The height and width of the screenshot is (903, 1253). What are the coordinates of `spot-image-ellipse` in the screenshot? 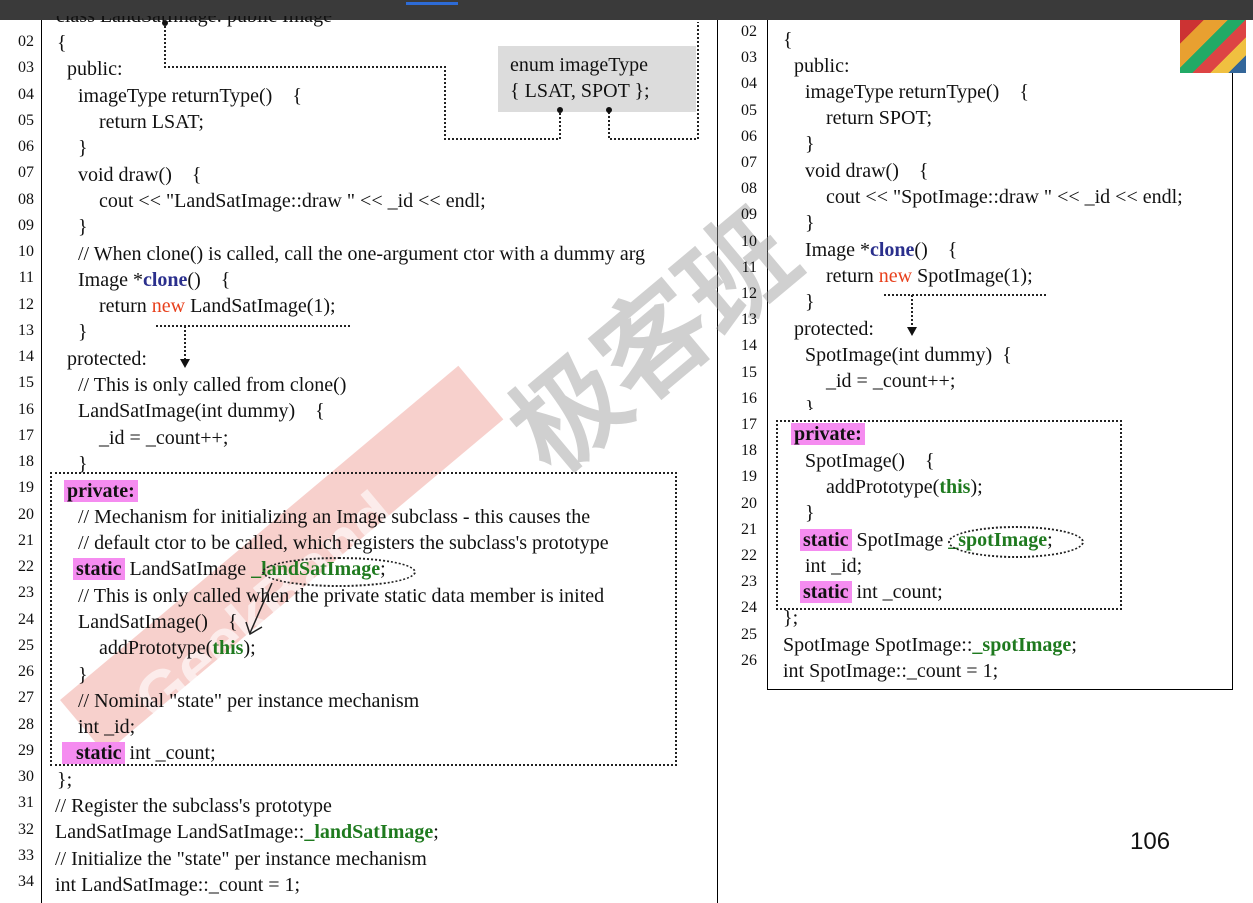 It's located at (1016, 542).